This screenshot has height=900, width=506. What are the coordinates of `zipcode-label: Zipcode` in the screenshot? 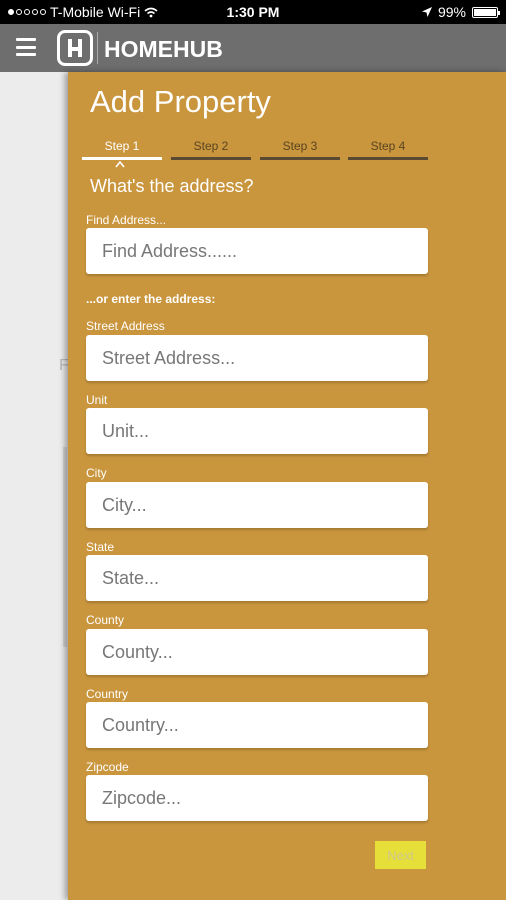 It's located at (107, 767).